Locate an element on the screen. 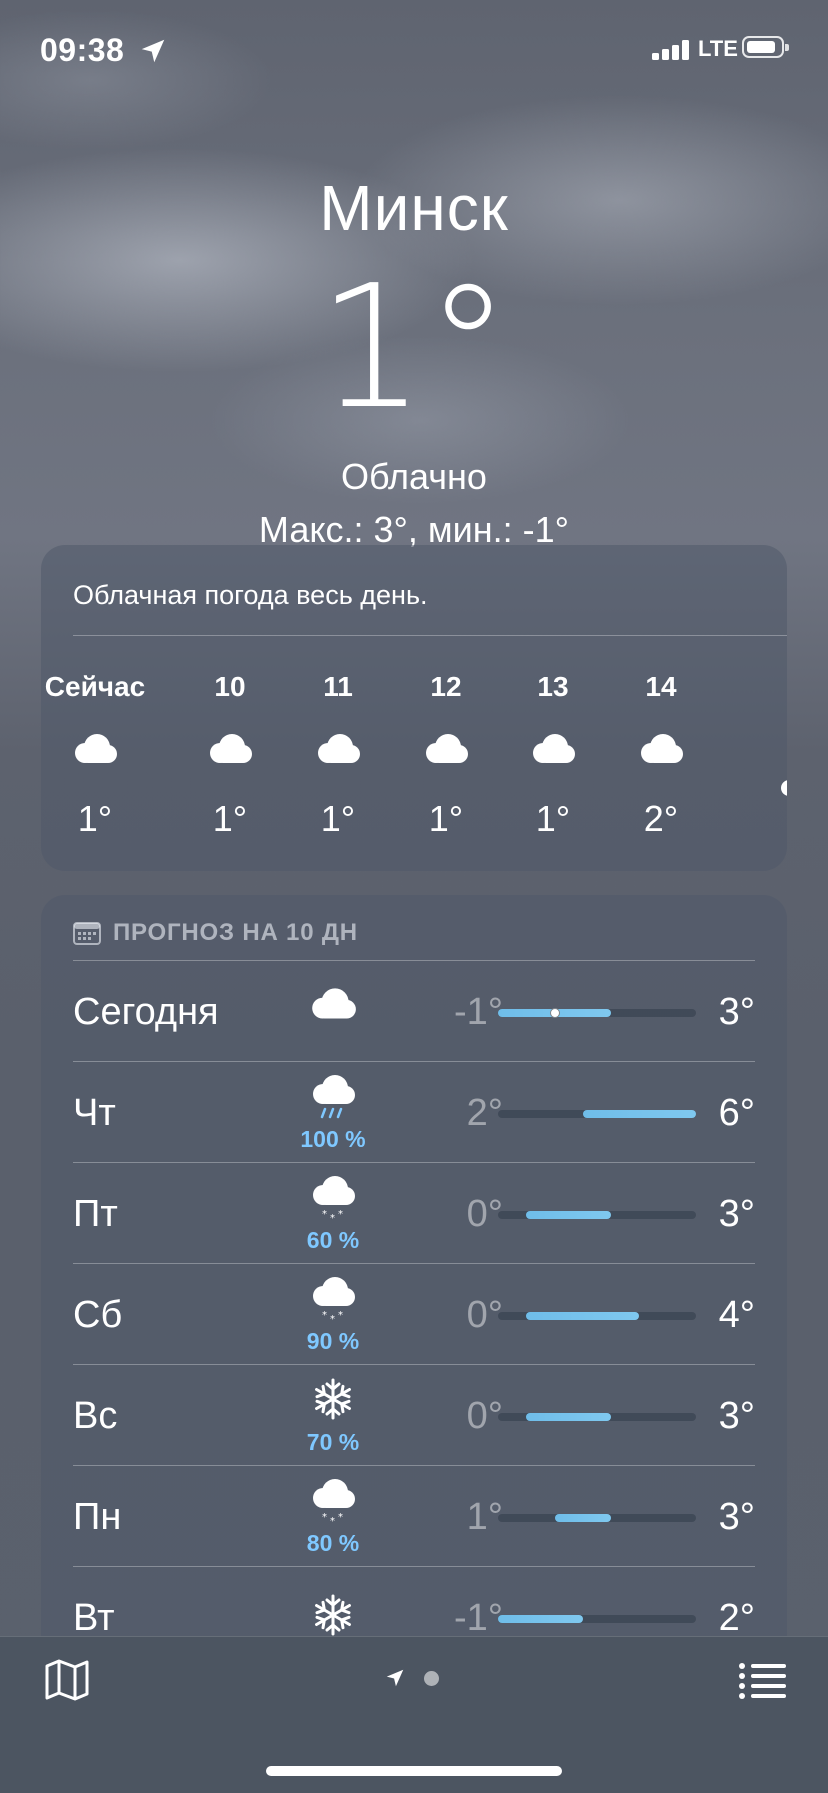  hour-label: 11 is located at coordinates (338, 686).